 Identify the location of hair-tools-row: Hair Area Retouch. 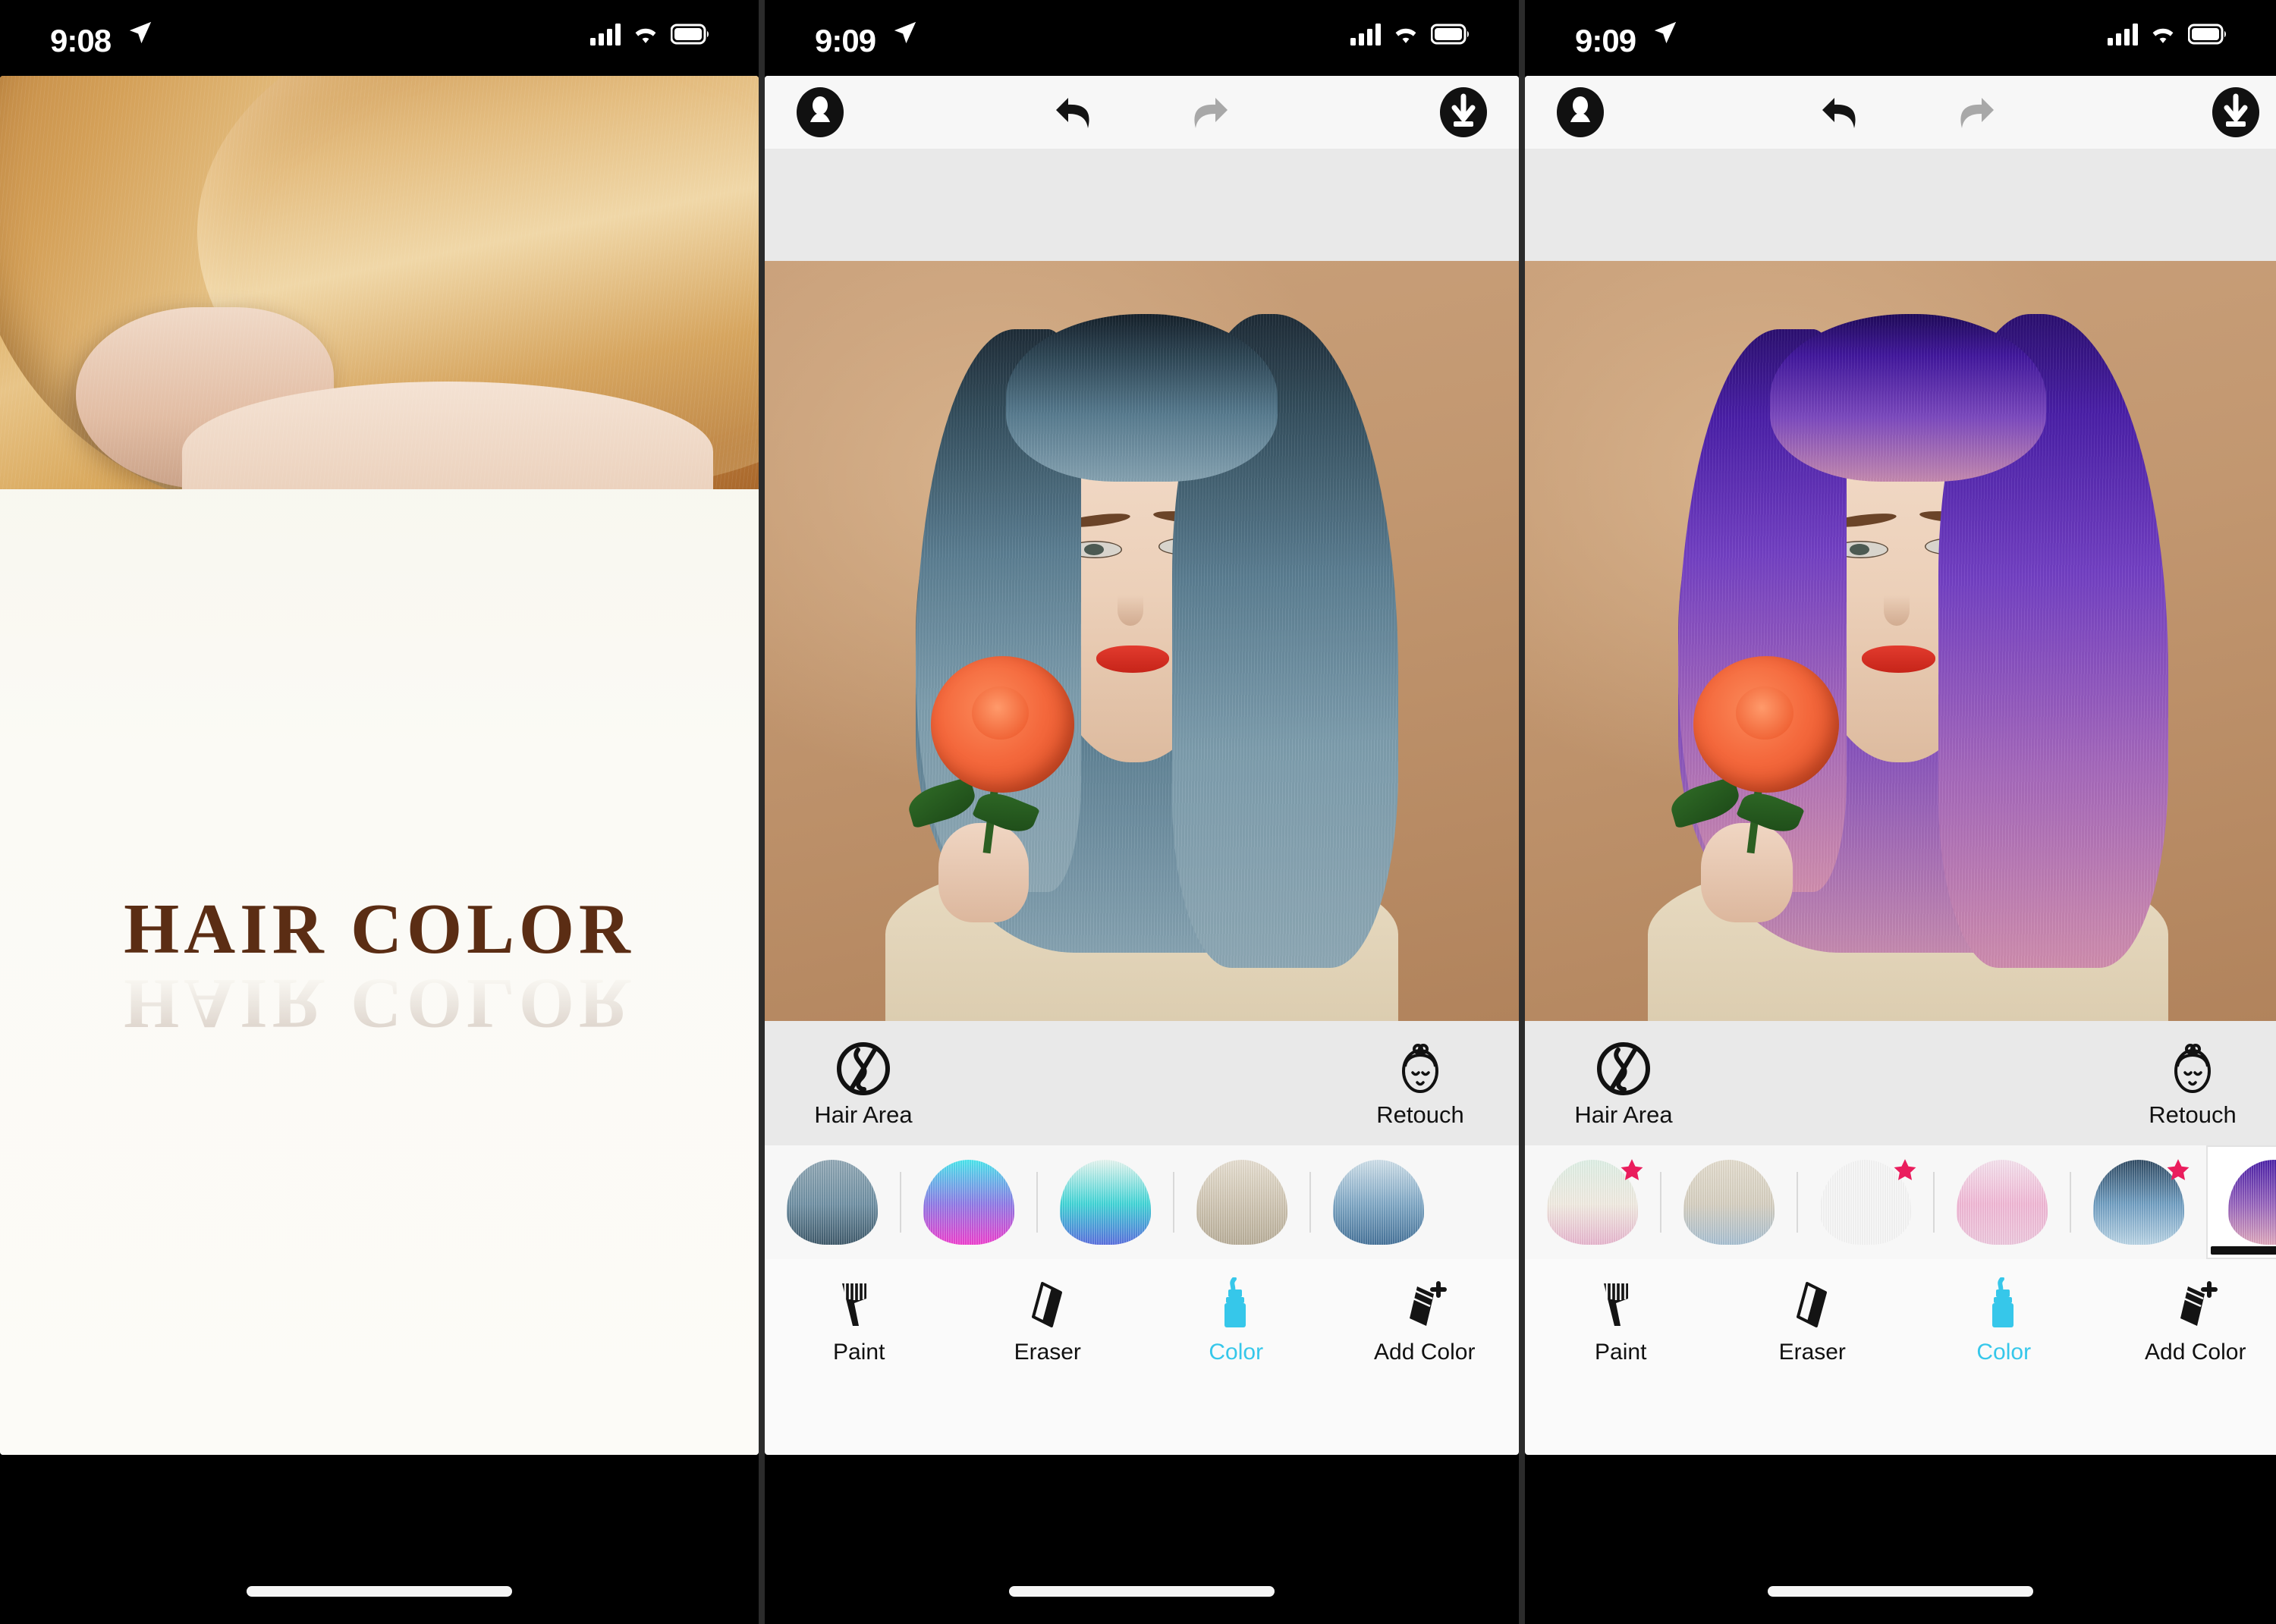
(1142, 1083).